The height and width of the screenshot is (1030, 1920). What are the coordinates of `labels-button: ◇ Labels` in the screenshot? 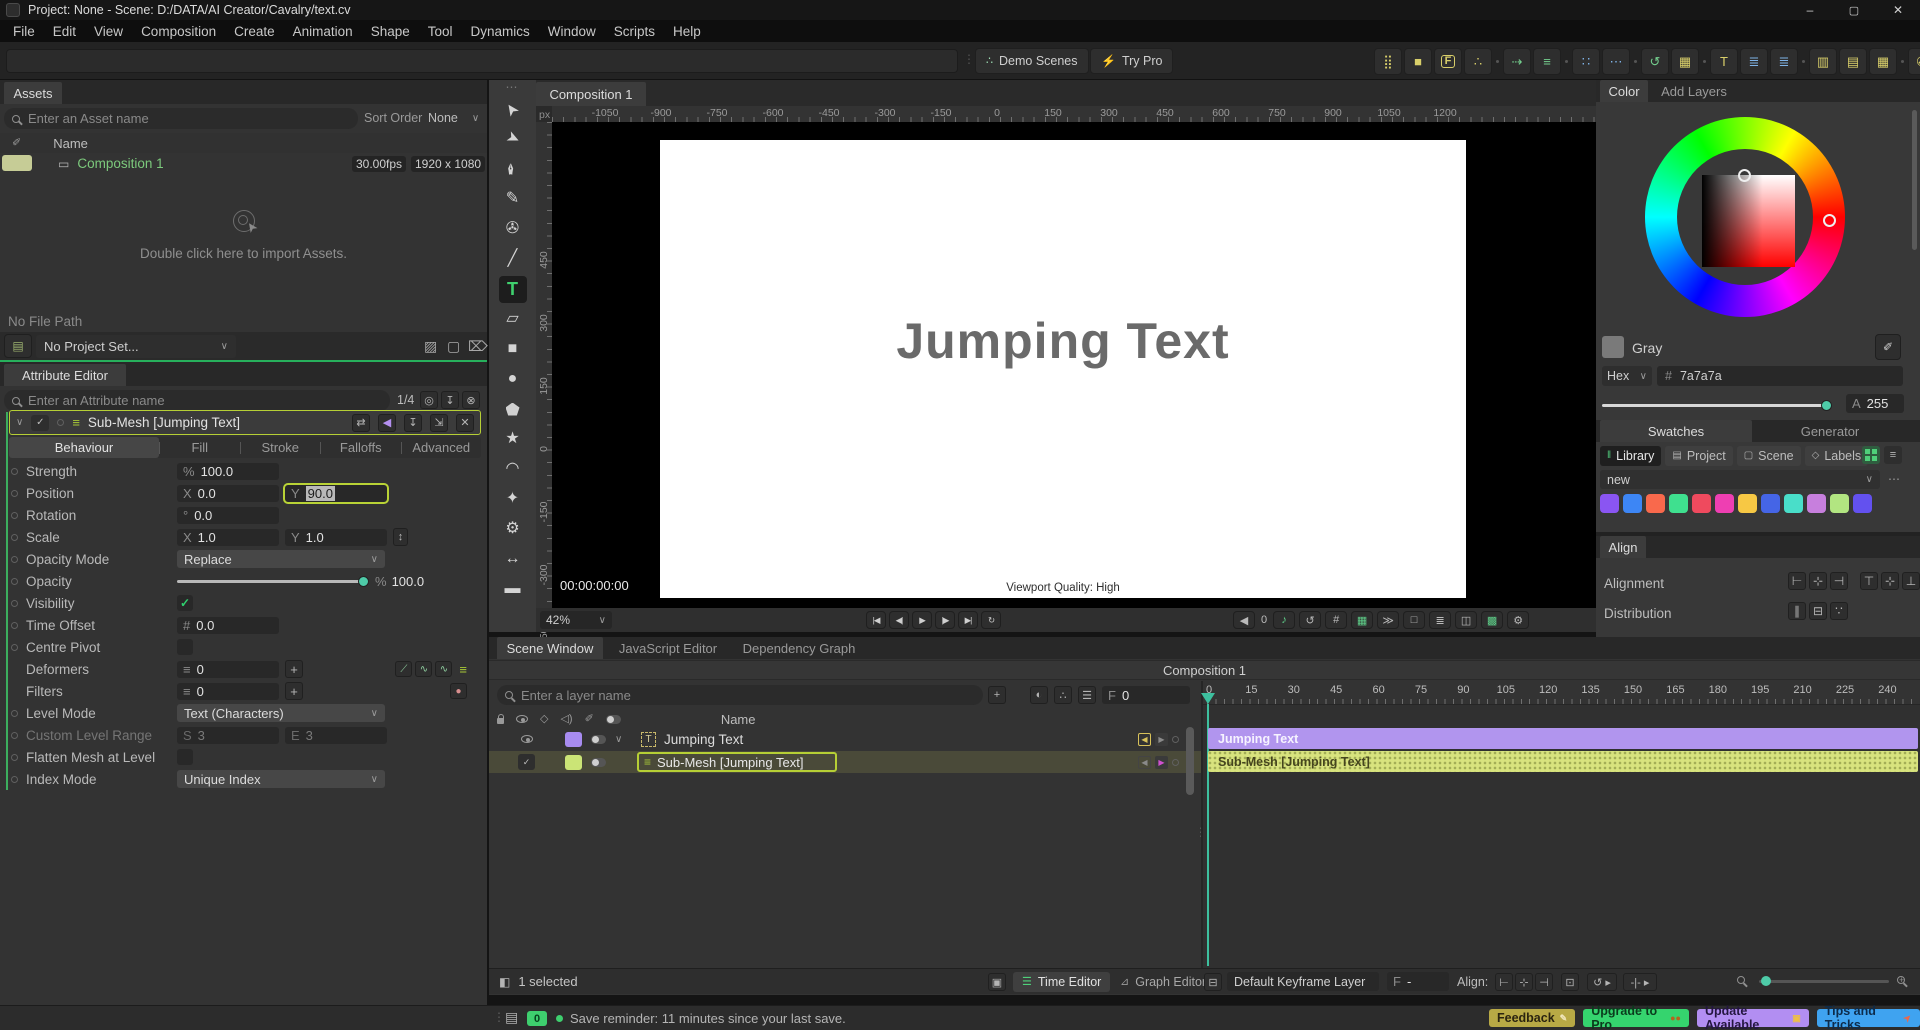 It's located at (1836, 456).